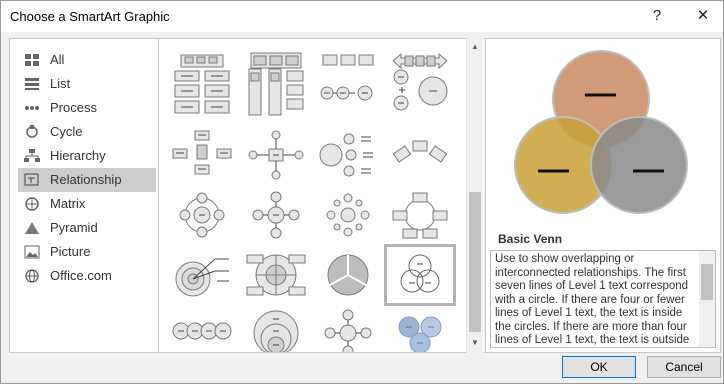  What do you see at coordinates (32, 108) in the screenshot?
I see `process-icon` at bounding box center [32, 108].